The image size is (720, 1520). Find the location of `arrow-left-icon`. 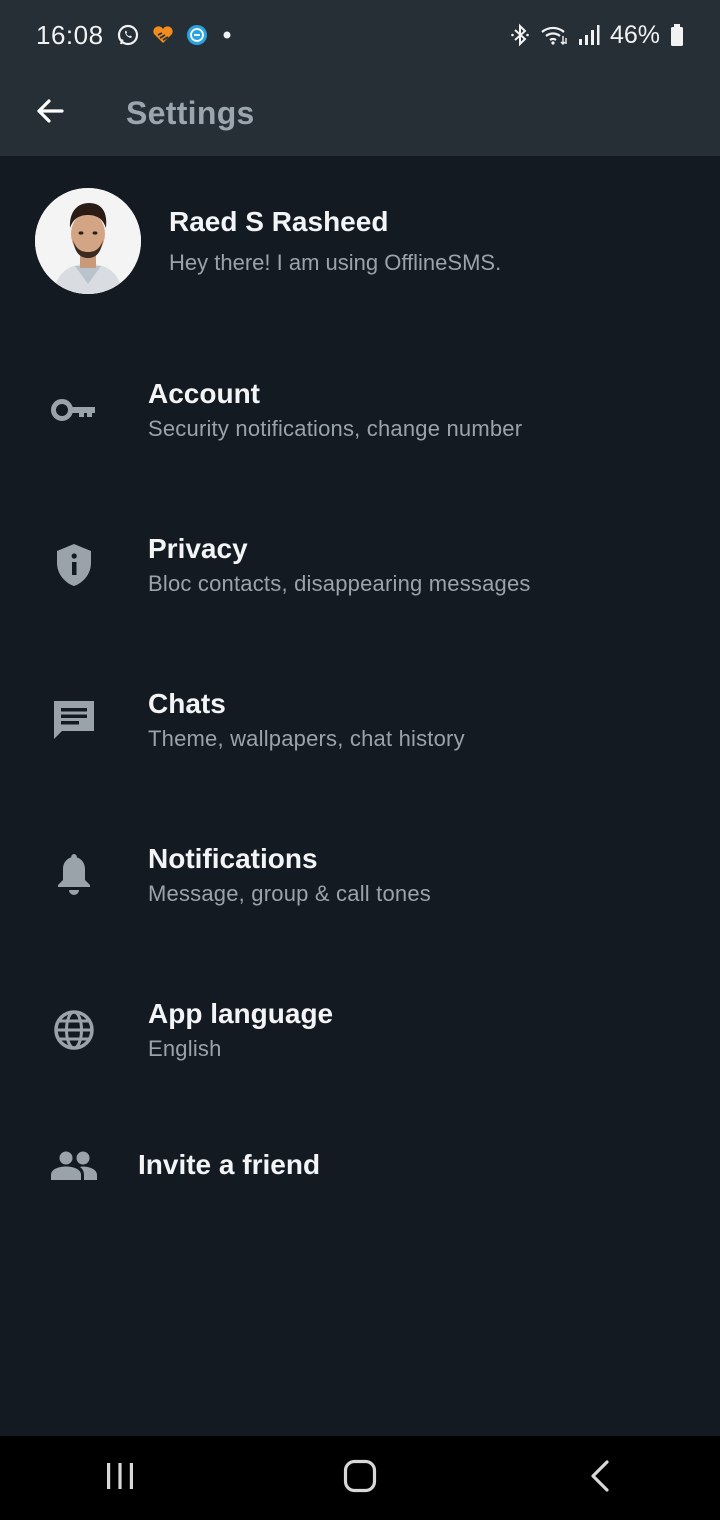

arrow-left-icon is located at coordinates (50, 113).